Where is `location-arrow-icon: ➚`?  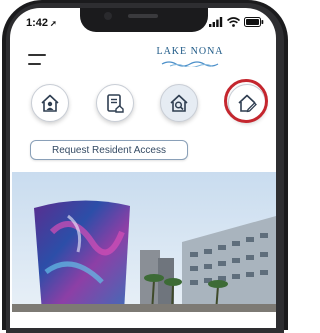 location-arrow-icon: ➚ is located at coordinates (53, 23).